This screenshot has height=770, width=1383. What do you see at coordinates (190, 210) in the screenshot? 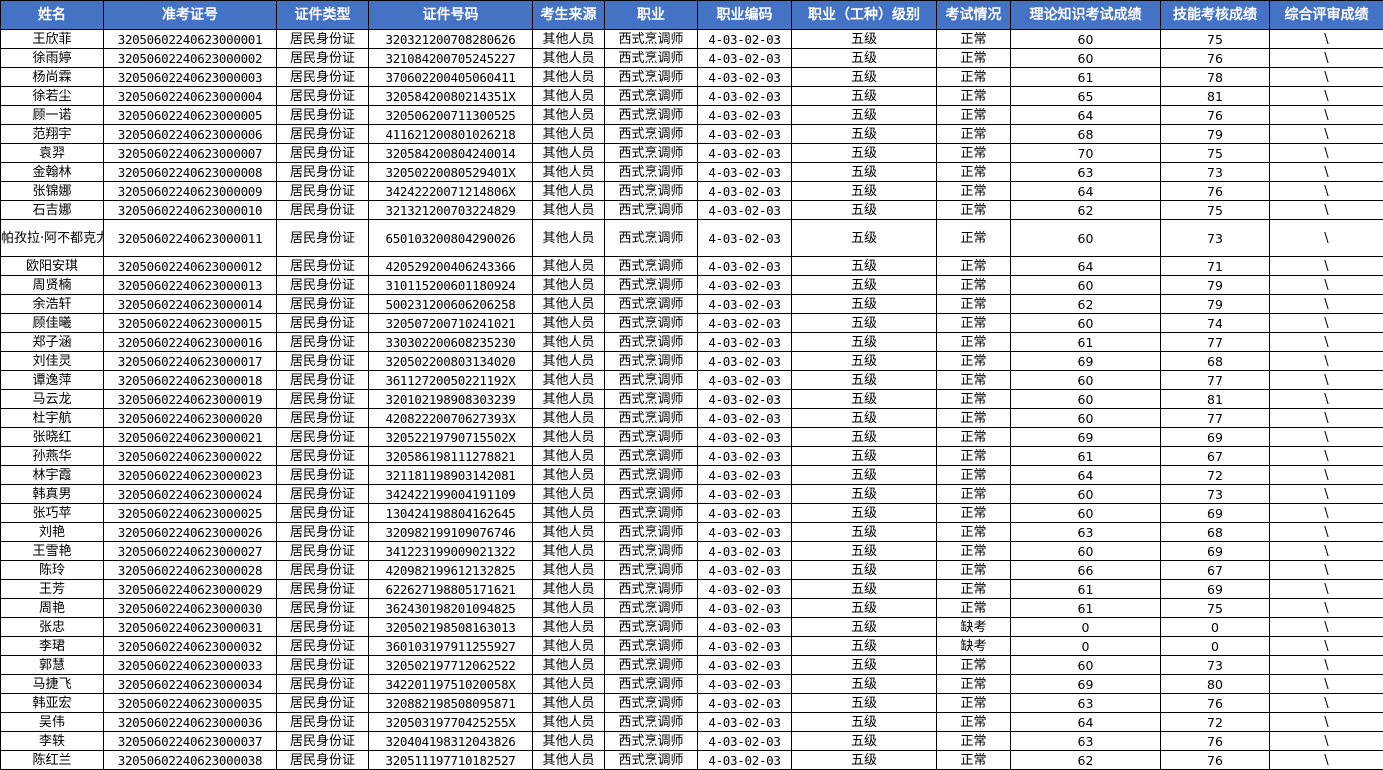
I see `cell-exam-id: 32050602240623000010` at bounding box center [190, 210].